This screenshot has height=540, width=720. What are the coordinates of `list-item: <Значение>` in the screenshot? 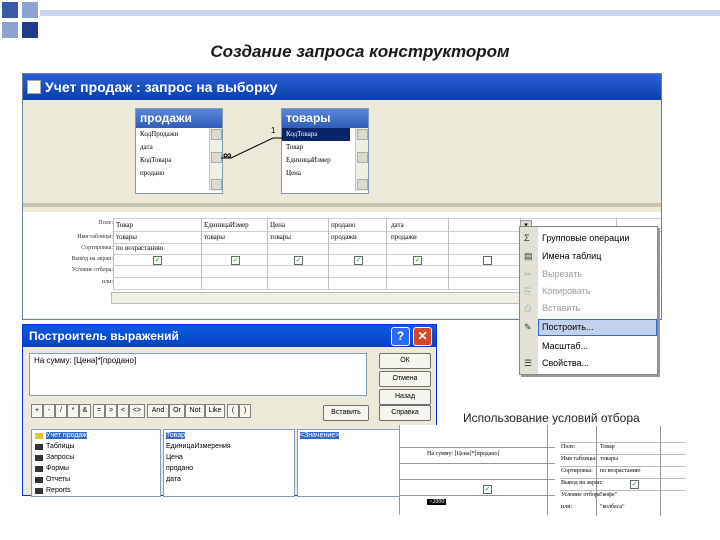 It's located at (320, 435).